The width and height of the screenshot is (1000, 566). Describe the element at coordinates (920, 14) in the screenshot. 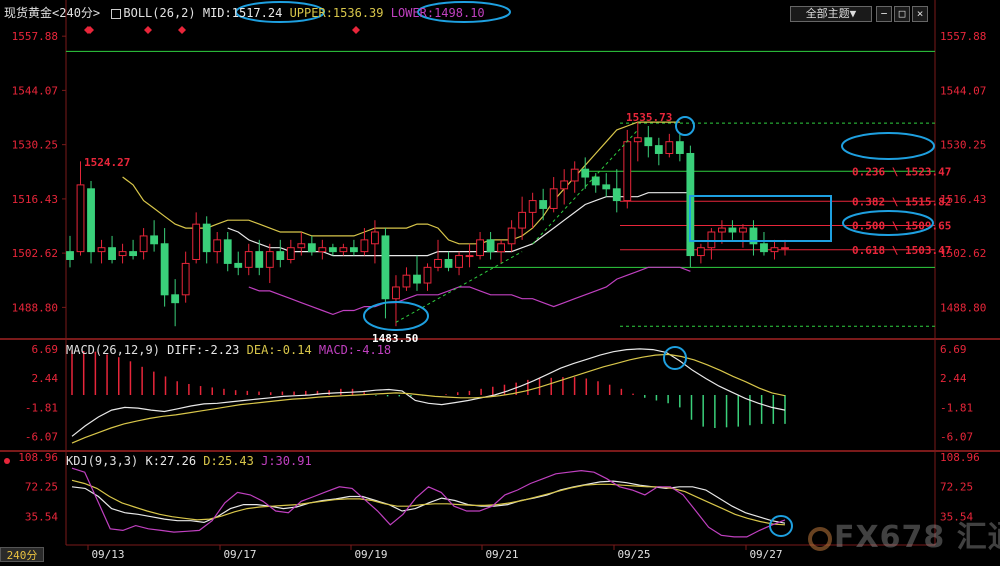

I see `close-button: ×` at that location.